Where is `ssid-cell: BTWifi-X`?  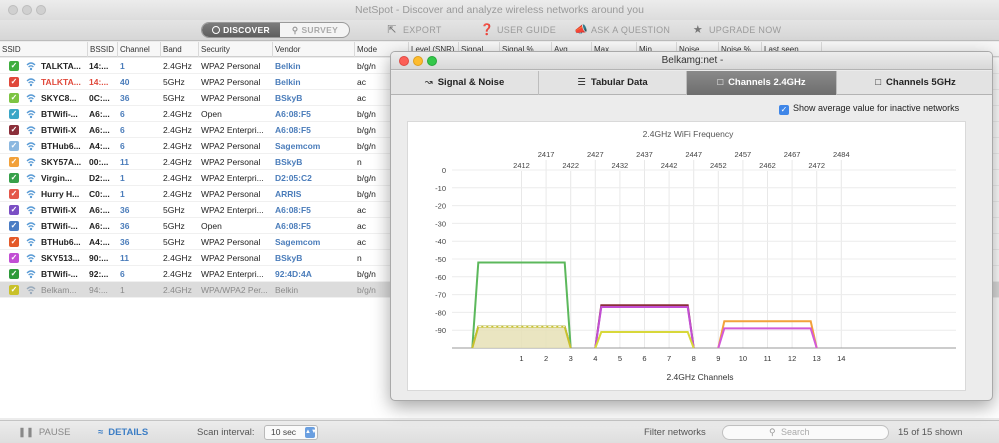
ssid-cell: BTWifi-X is located at coordinates (59, 210).